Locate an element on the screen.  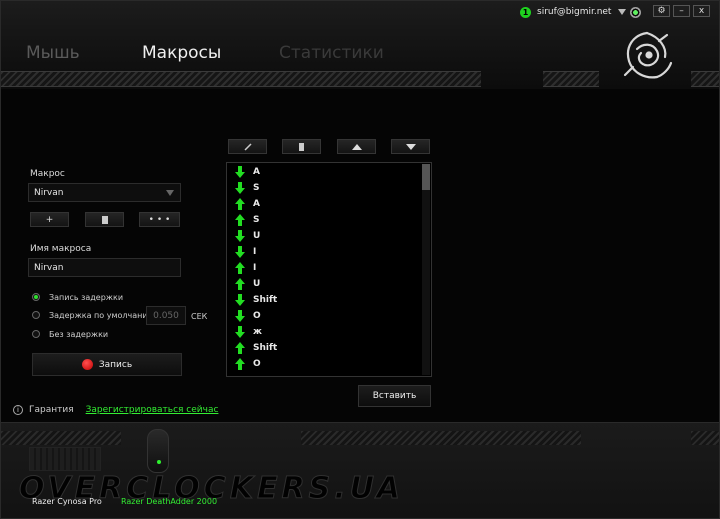
device-name-deathadder: Razer DeathAdder 2000 is located at coordinates (169, 501).